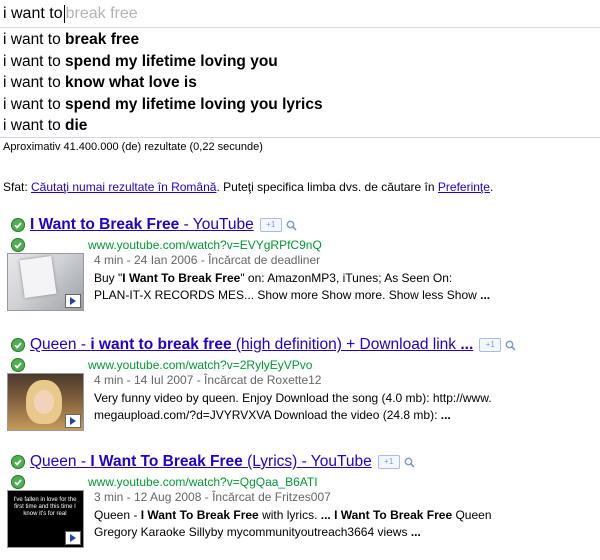  I want to click on result-url: www.youtube.com/watch?v=EVYgRPfC9nQ, so click(205, 244).